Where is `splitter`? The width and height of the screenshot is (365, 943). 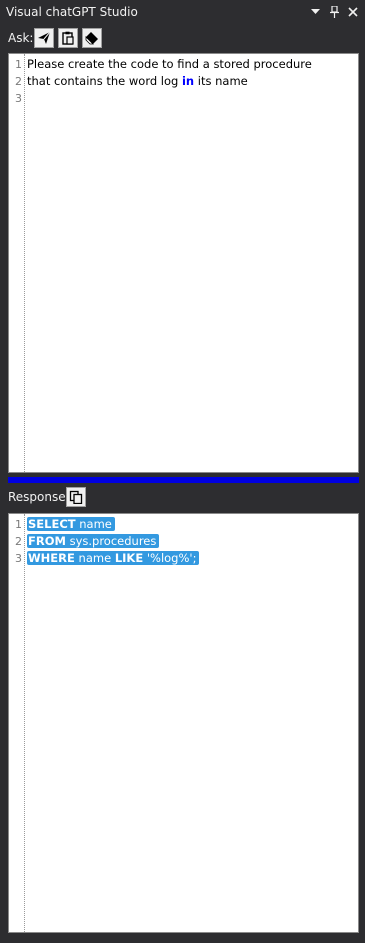 splitter is located at coordinates (183, 480).